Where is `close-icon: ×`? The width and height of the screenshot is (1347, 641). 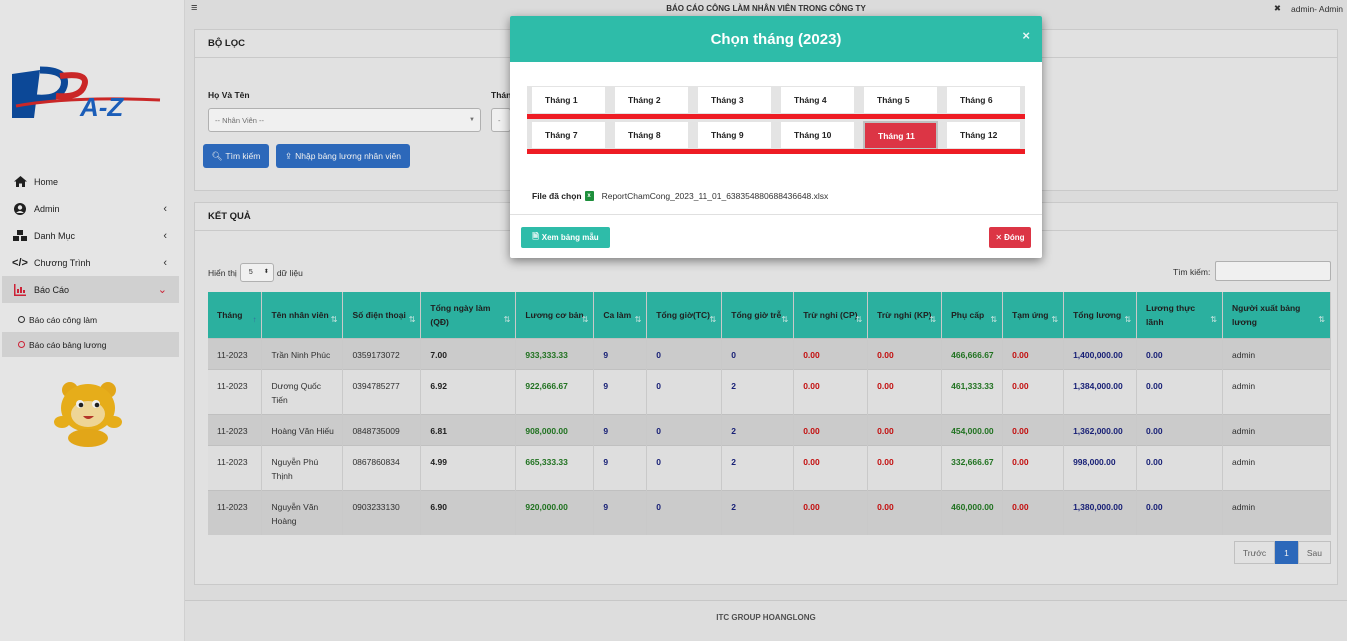
close-icon: × is located at coordinates (1026, 35).